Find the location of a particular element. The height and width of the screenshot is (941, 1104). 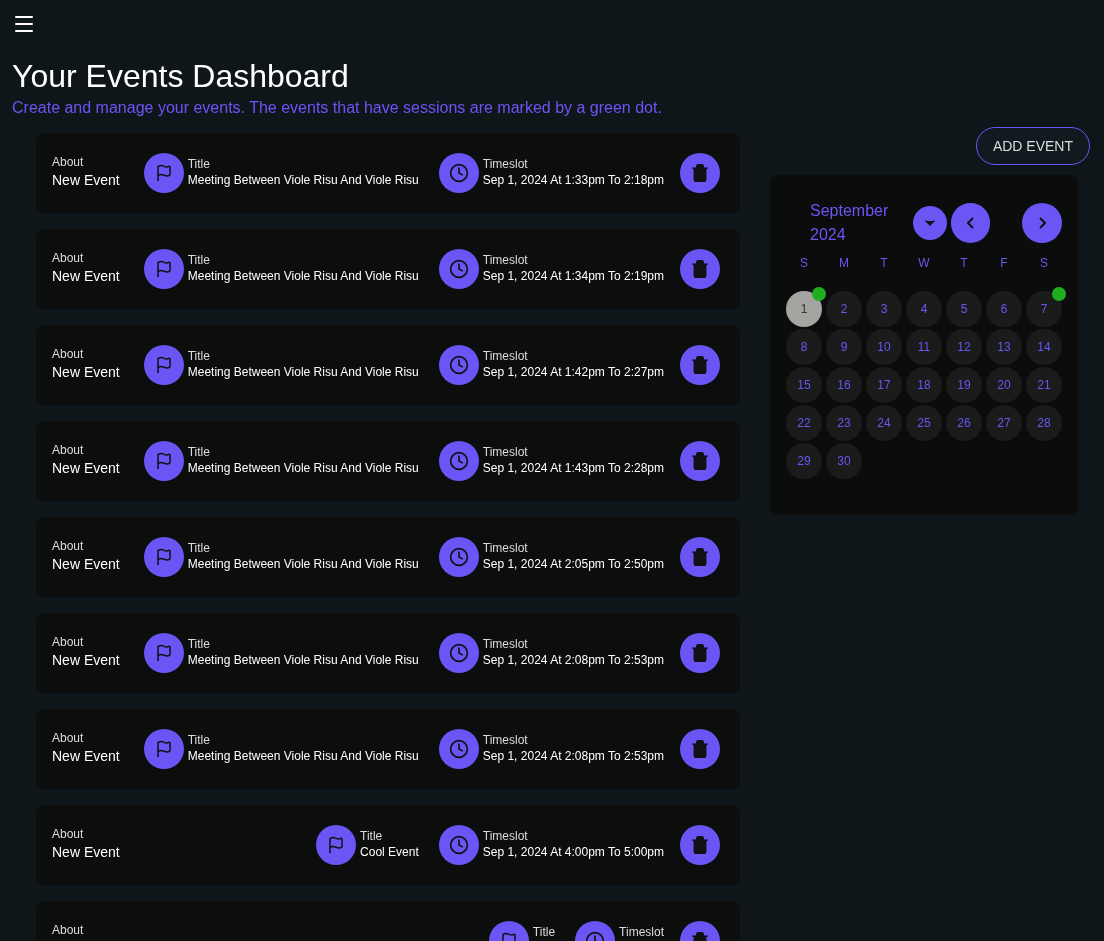

calendar-day: 30 is located at coordinates (844, 461).